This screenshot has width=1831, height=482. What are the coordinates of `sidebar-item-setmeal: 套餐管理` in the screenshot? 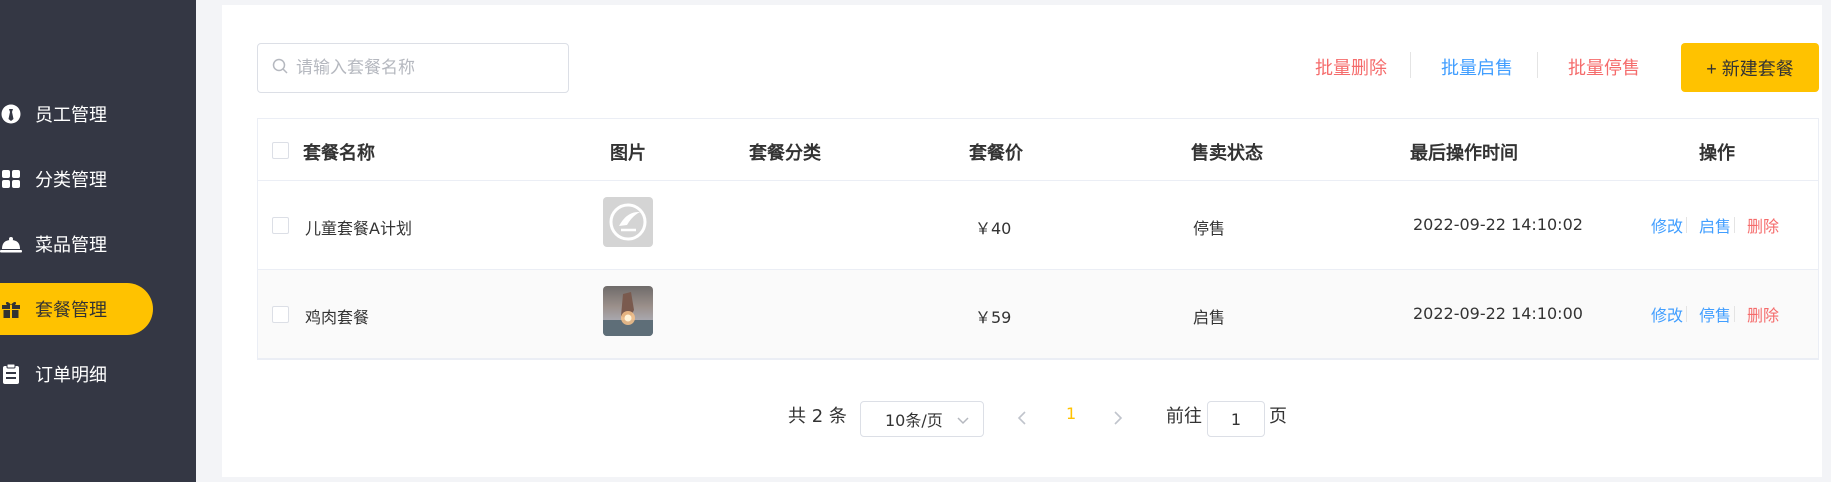 It's located at (76, 309).